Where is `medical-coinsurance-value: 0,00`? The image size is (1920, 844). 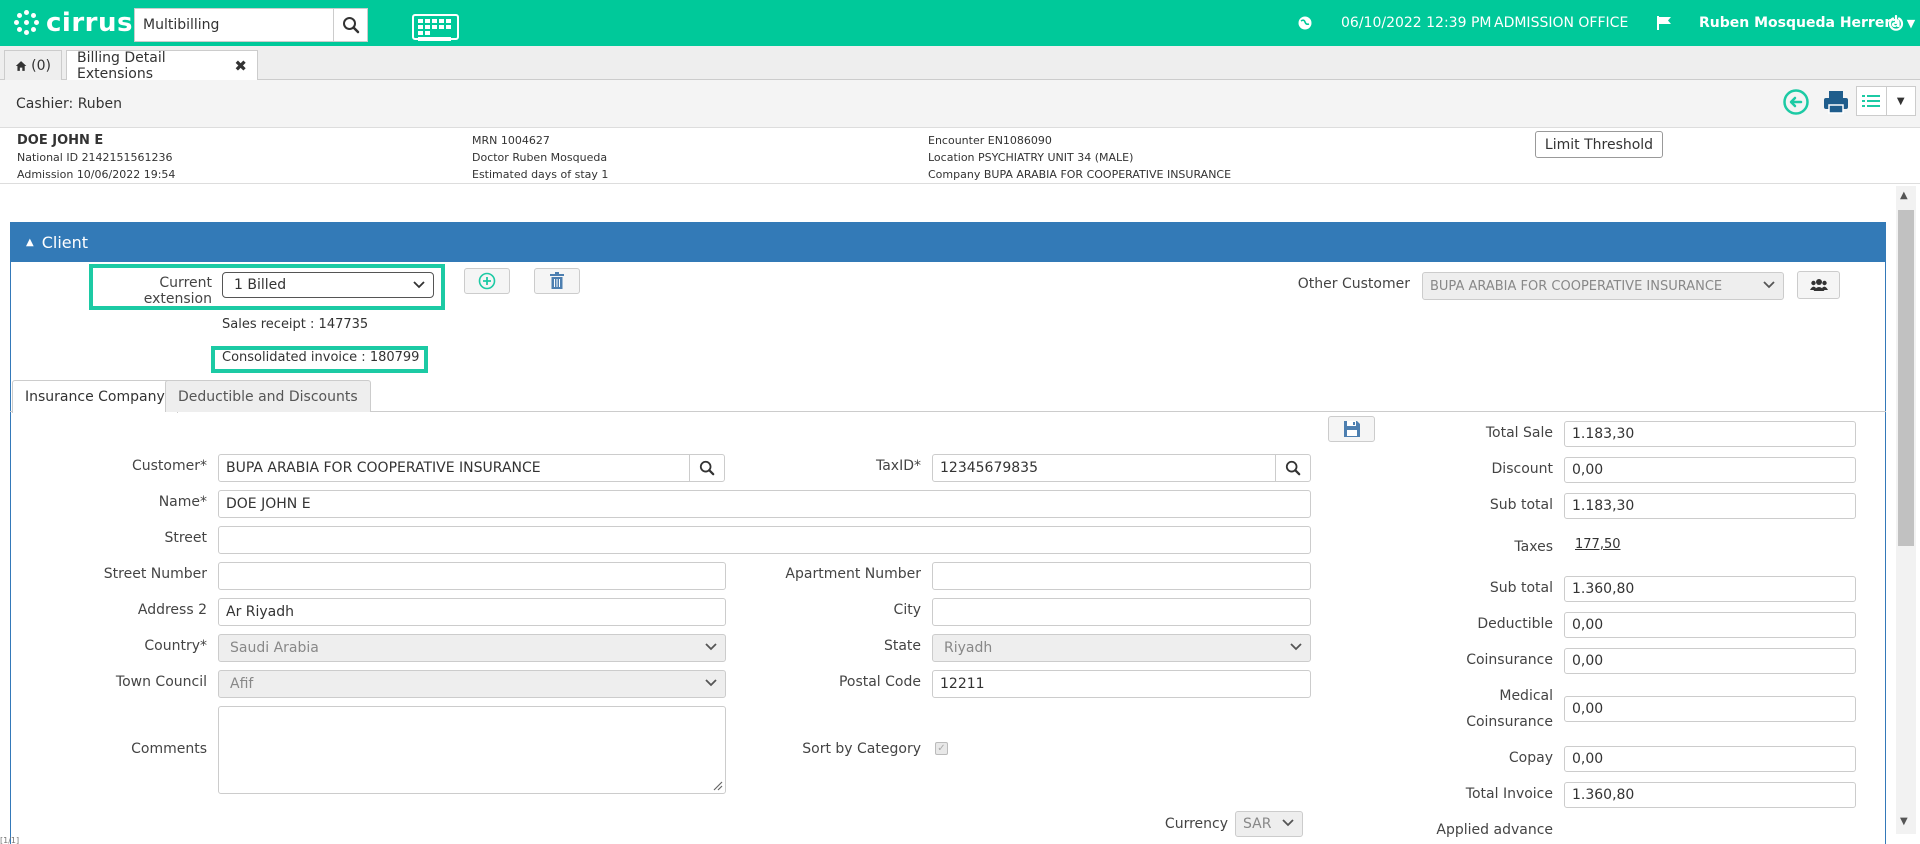
medical-coinsurance-value: 0,00 is located at coordinates (1588, 709).